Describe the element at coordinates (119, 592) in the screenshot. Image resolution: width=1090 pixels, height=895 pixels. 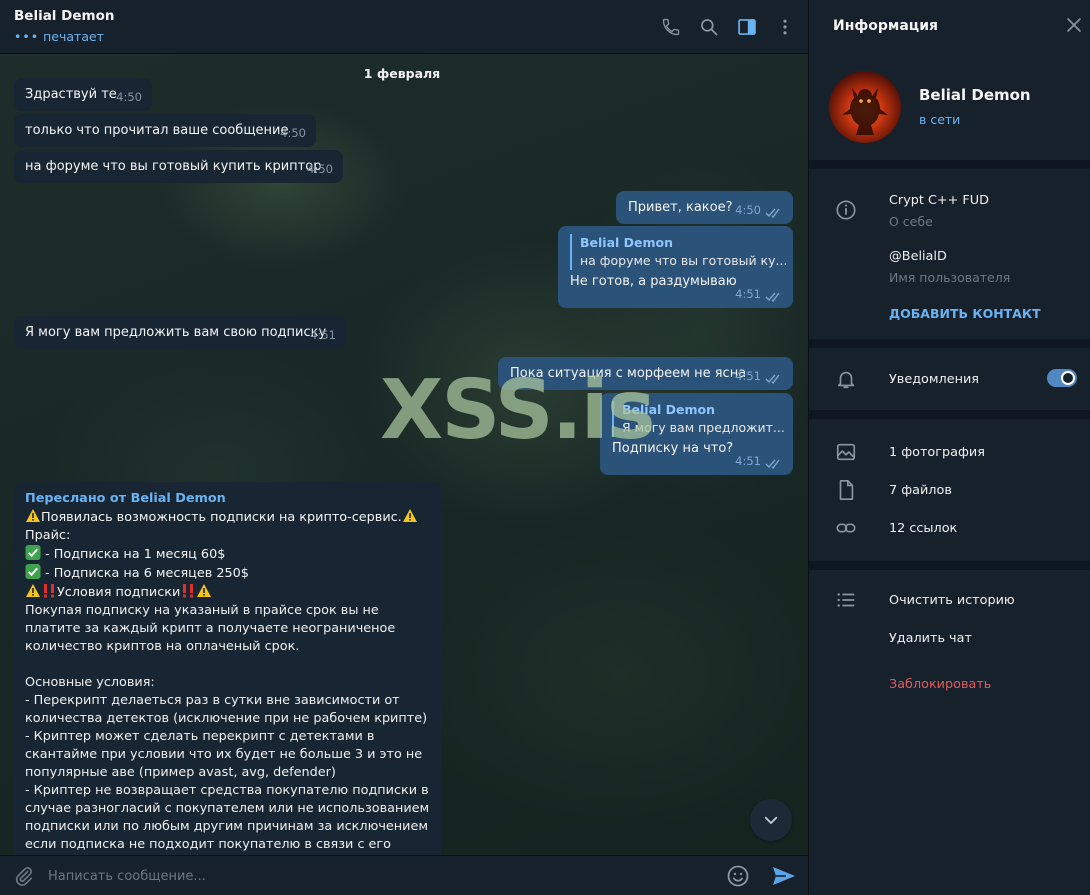
I see `forward-text: Условия подписки` at that location.